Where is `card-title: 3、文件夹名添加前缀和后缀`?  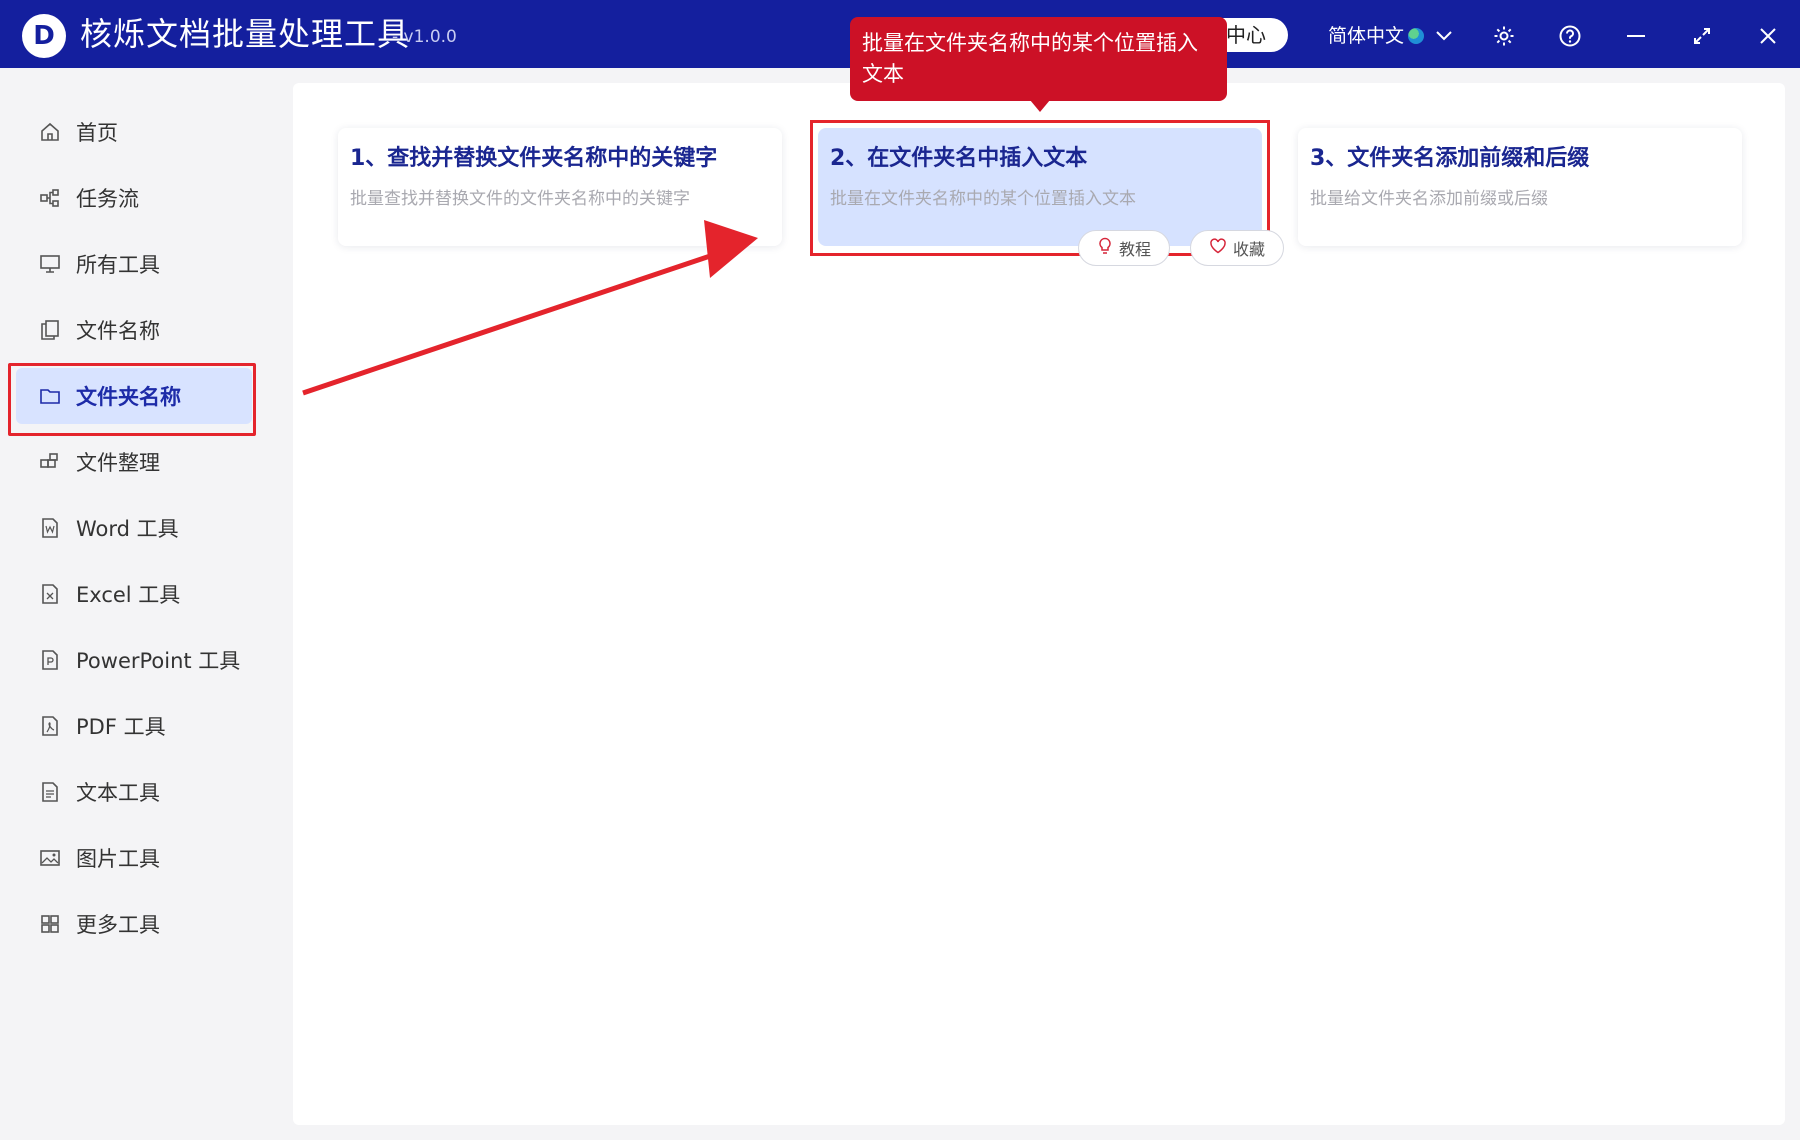
card-title: 3、文件夹名添加前缀和后缀 is located at coordinates (1450, 158).